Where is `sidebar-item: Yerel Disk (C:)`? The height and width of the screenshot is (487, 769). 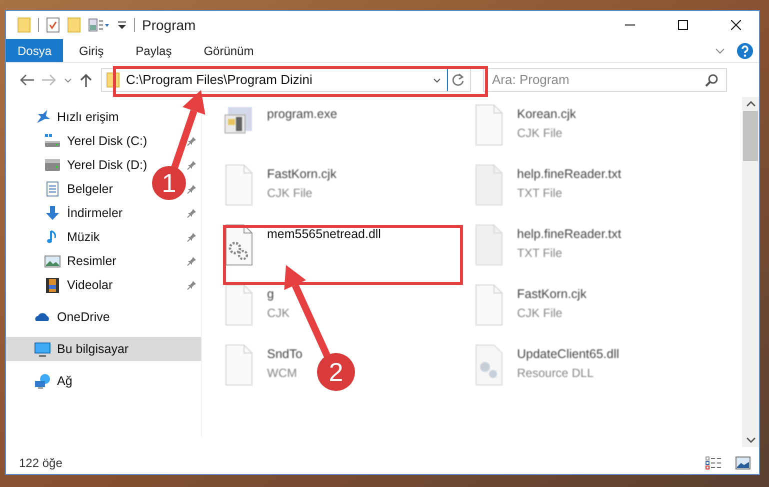
sidebar-item: Yerel Disk (C:) is located at coordinates (107, 141).